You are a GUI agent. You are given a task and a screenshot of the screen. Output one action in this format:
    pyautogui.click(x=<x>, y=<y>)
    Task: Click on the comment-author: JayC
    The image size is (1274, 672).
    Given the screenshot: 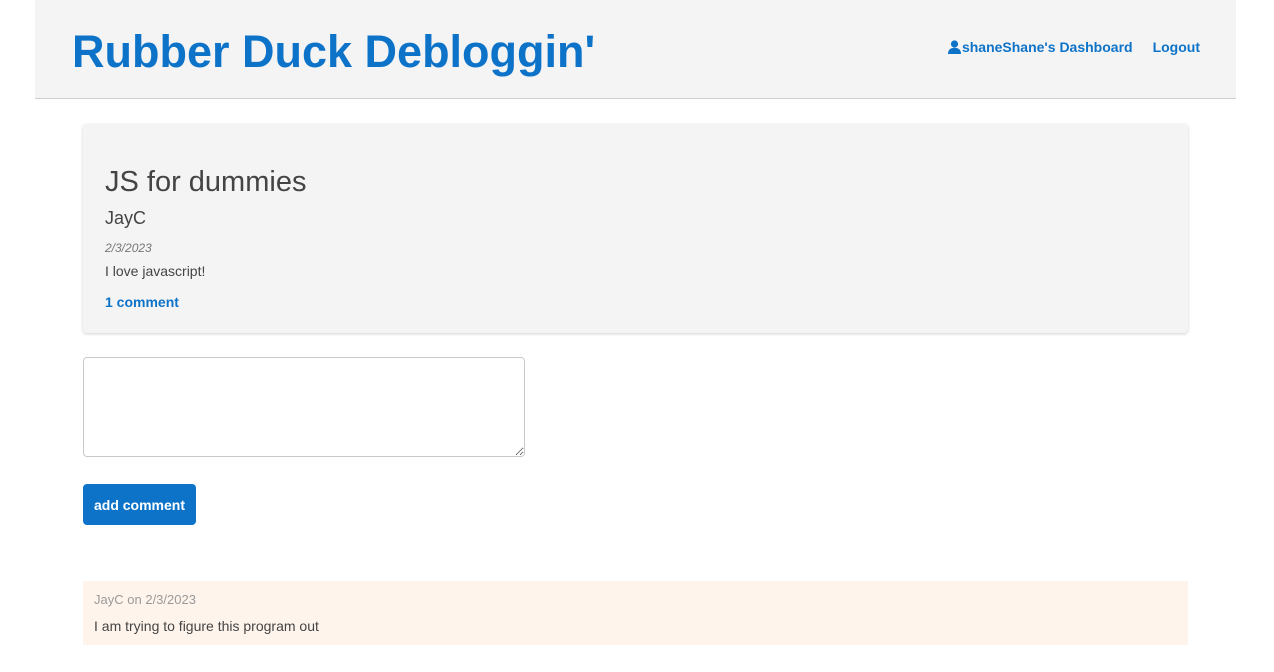 What is the action you would take?
    pyautogui.click(x=109, y=599)
    